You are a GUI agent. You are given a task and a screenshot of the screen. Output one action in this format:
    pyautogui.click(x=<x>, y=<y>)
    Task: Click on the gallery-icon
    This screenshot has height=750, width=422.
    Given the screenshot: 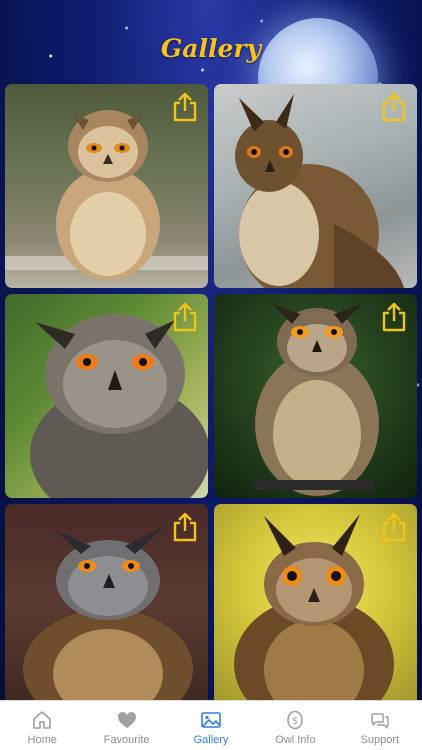 What is the action you would take?
    pyautogui.click(x=211, y=720)
    